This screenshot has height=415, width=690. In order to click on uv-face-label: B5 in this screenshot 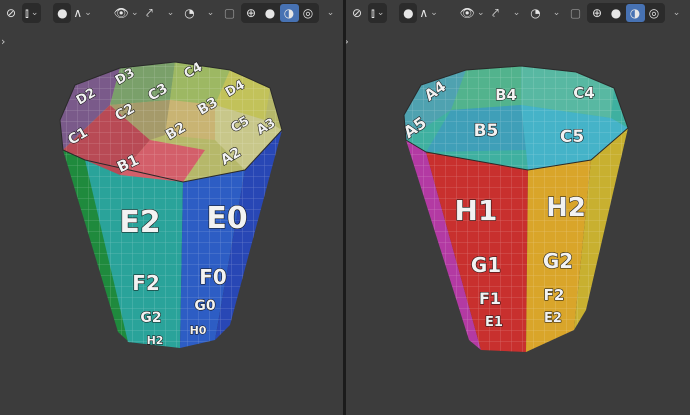, I will do `click(486, 131)`.